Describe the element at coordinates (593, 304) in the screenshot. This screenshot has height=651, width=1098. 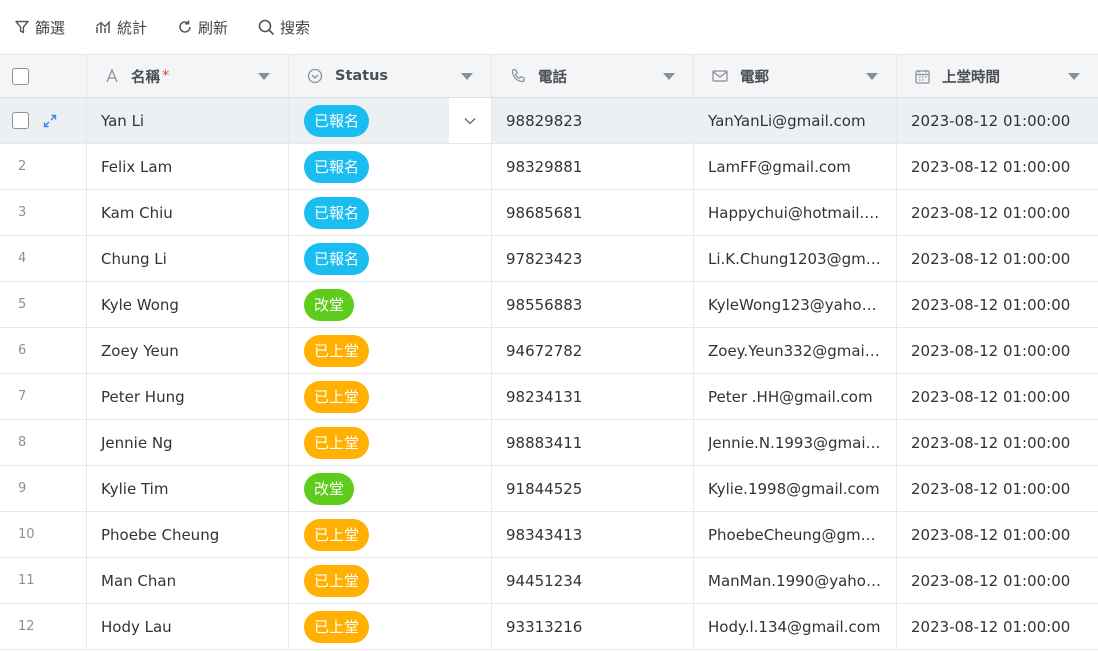
I see `cell-phone: 98556883` at that location.